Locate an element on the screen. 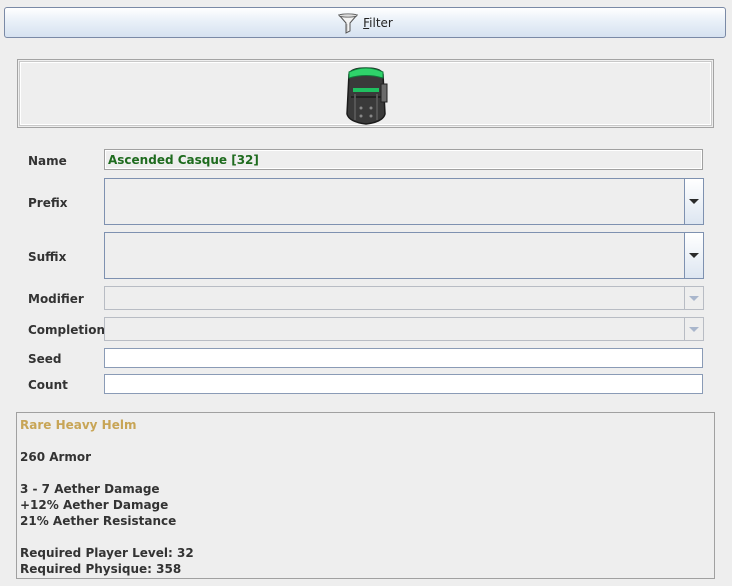 This screenshot has height=586, width=732. name-label: Name is located at coordinates (47, 161).